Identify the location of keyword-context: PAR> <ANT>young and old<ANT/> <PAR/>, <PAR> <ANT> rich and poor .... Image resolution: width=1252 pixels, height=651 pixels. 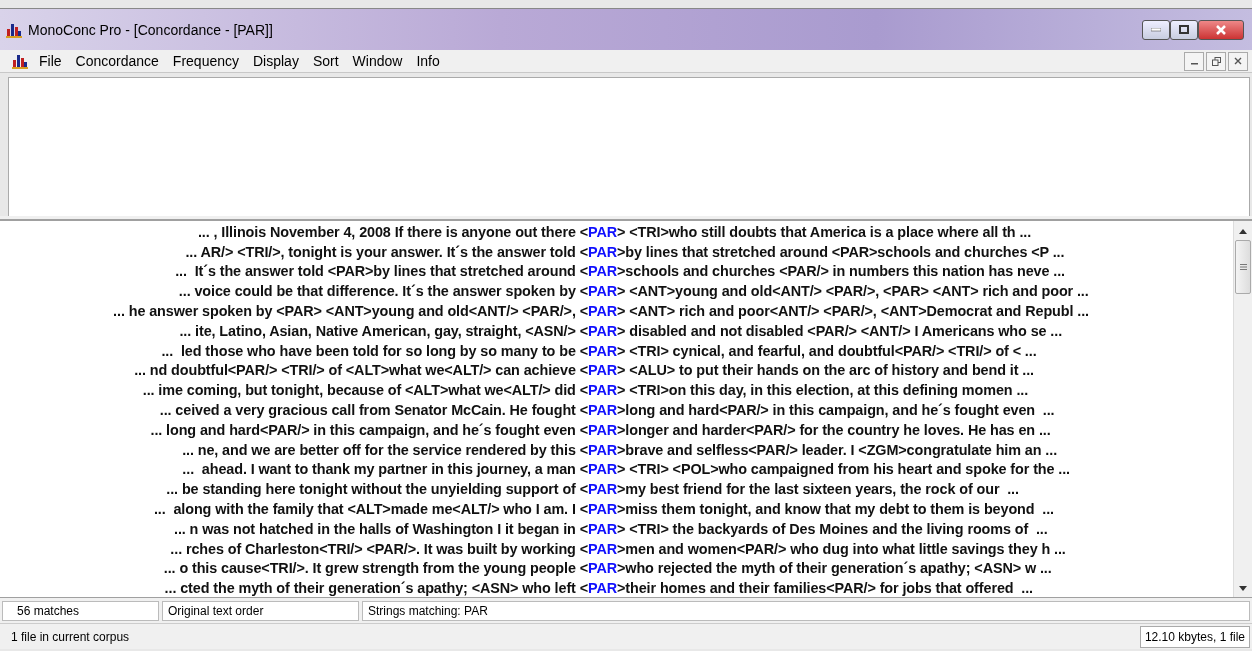
(839, 291).